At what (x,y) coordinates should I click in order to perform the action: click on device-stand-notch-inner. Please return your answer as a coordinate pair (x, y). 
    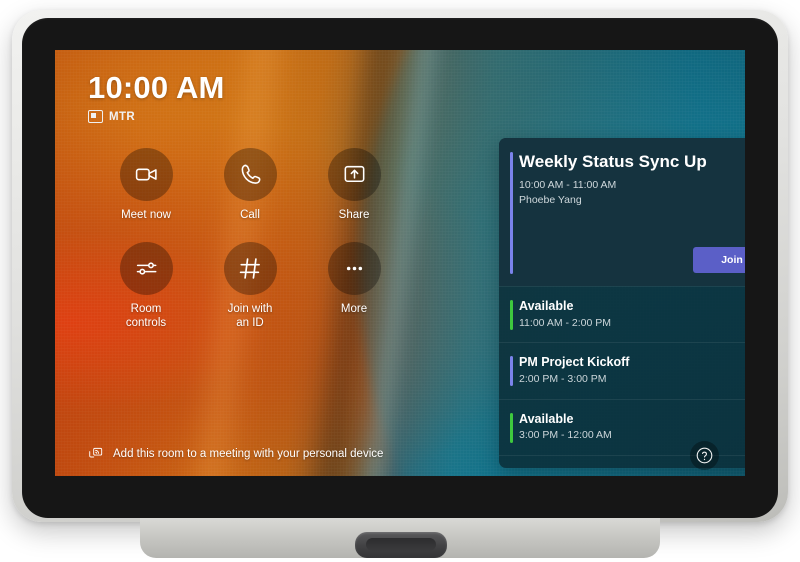
    Looking at the image, I should click on (401, 544).